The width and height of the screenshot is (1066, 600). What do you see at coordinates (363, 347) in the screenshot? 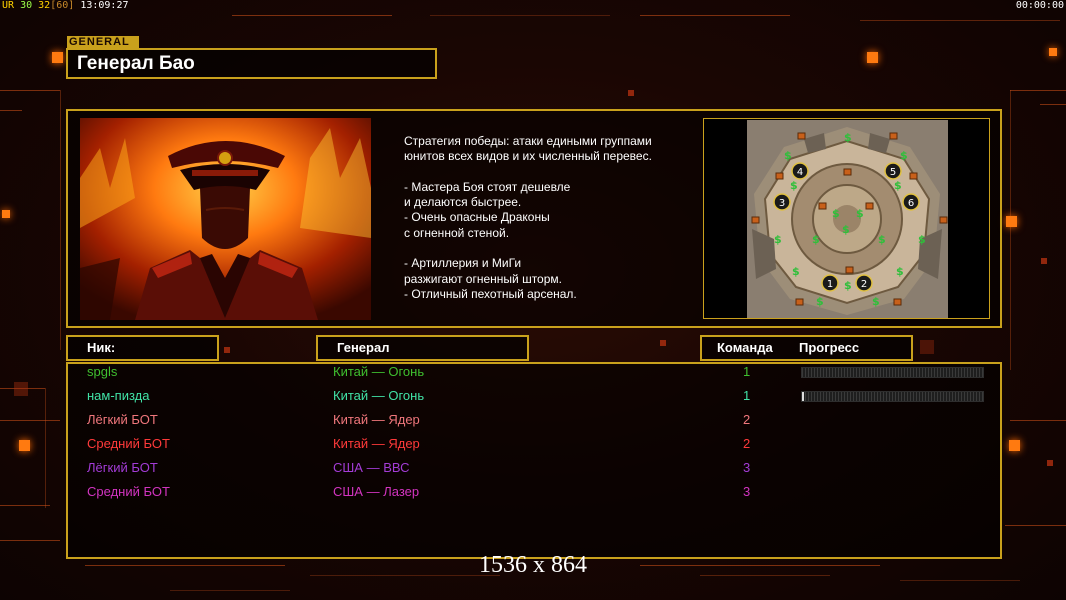
I see `column-general-label: Генерал` at bounding box center [363, 347].